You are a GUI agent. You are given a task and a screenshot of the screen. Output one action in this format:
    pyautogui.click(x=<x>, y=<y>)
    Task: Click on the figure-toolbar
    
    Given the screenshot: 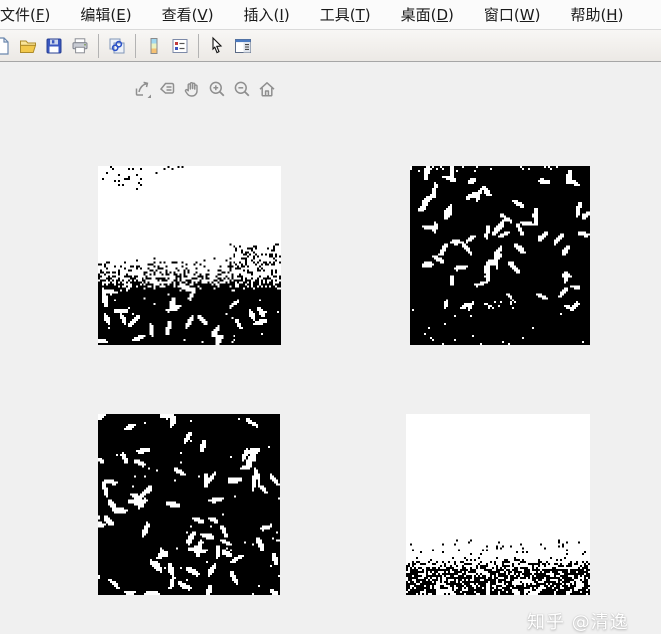 What is the action you would take?
    pyautogui.click(x=330, y=46)
    